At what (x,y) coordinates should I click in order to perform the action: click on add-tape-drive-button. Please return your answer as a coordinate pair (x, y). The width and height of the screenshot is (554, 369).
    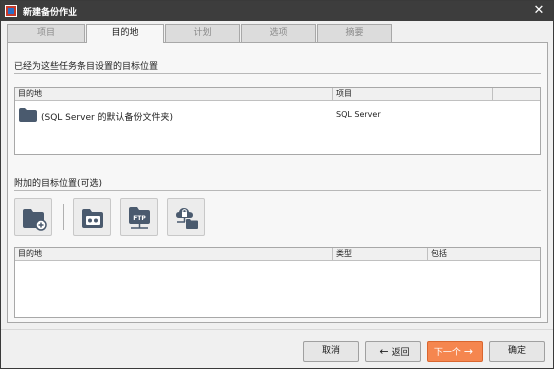
    Looking at the image, I should click on (92, 217).